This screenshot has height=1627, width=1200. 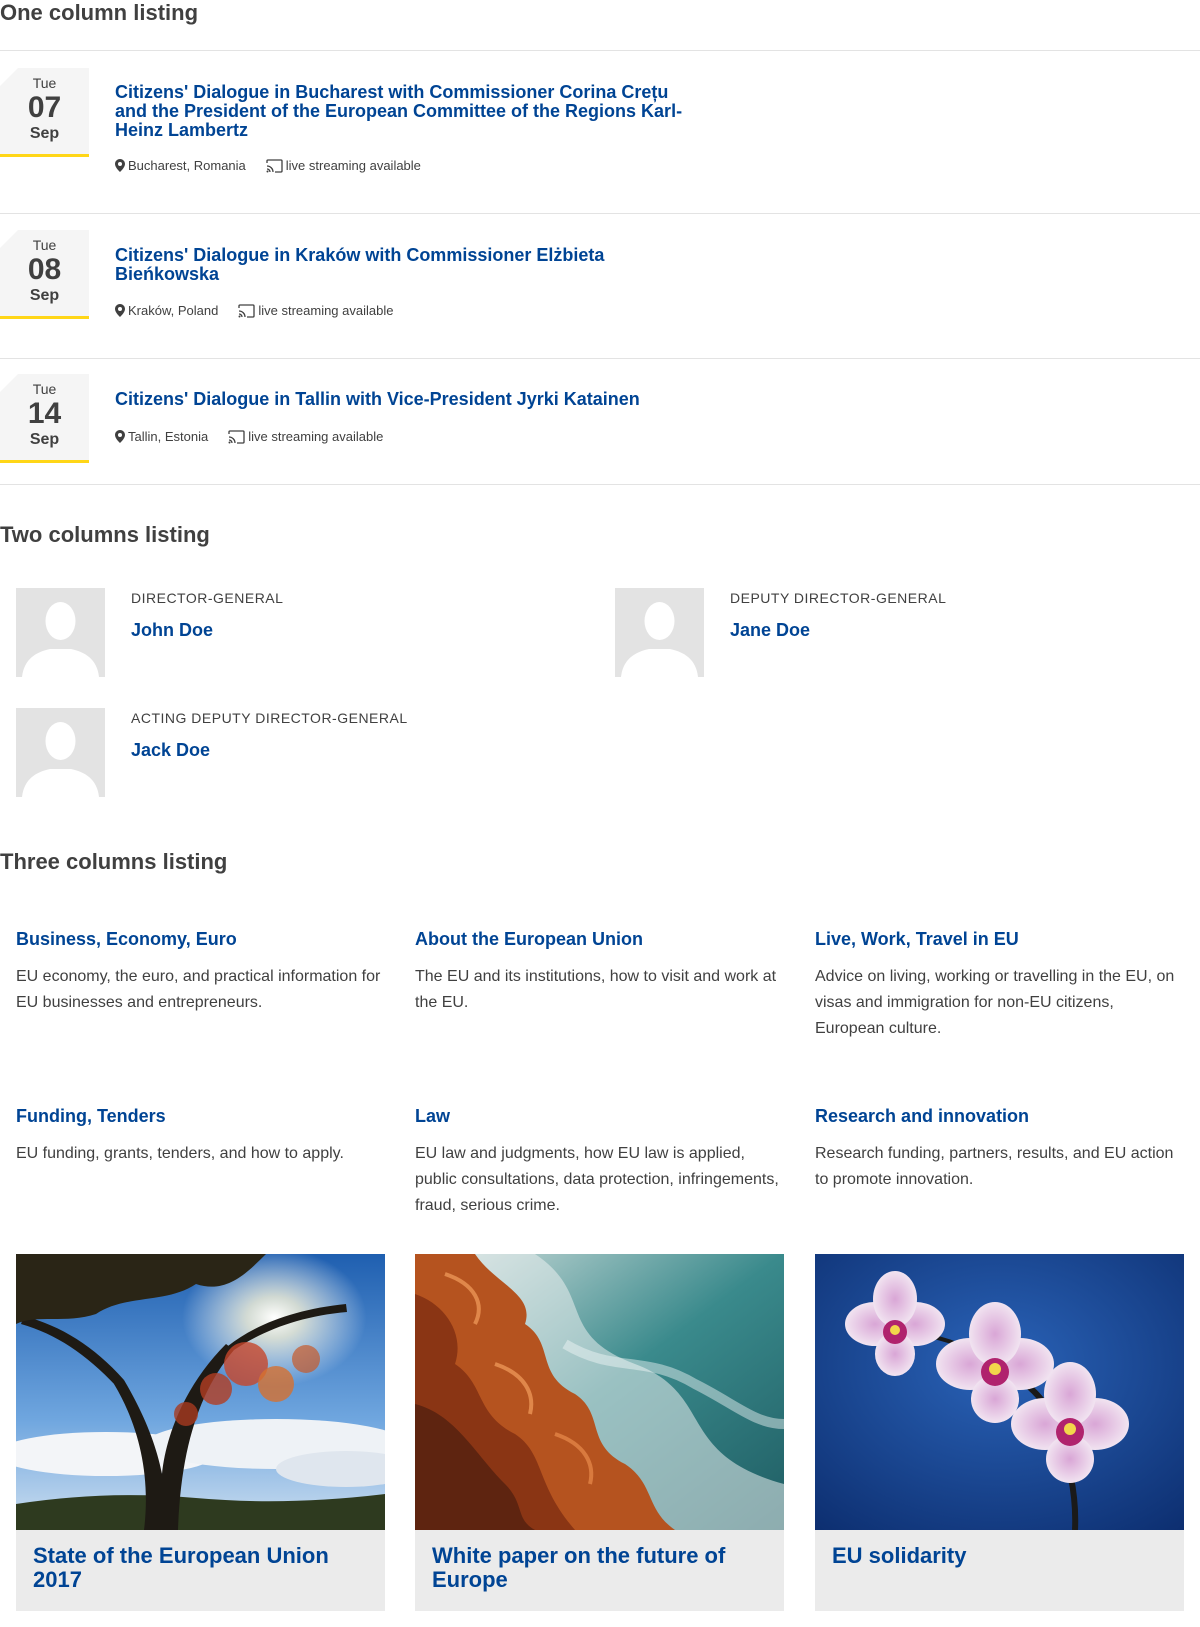 What do you see at coordinates (168, 436) in the screenshot?
I see `event-location-text: Tallin, Estonia` at bounding box center [168, 436].